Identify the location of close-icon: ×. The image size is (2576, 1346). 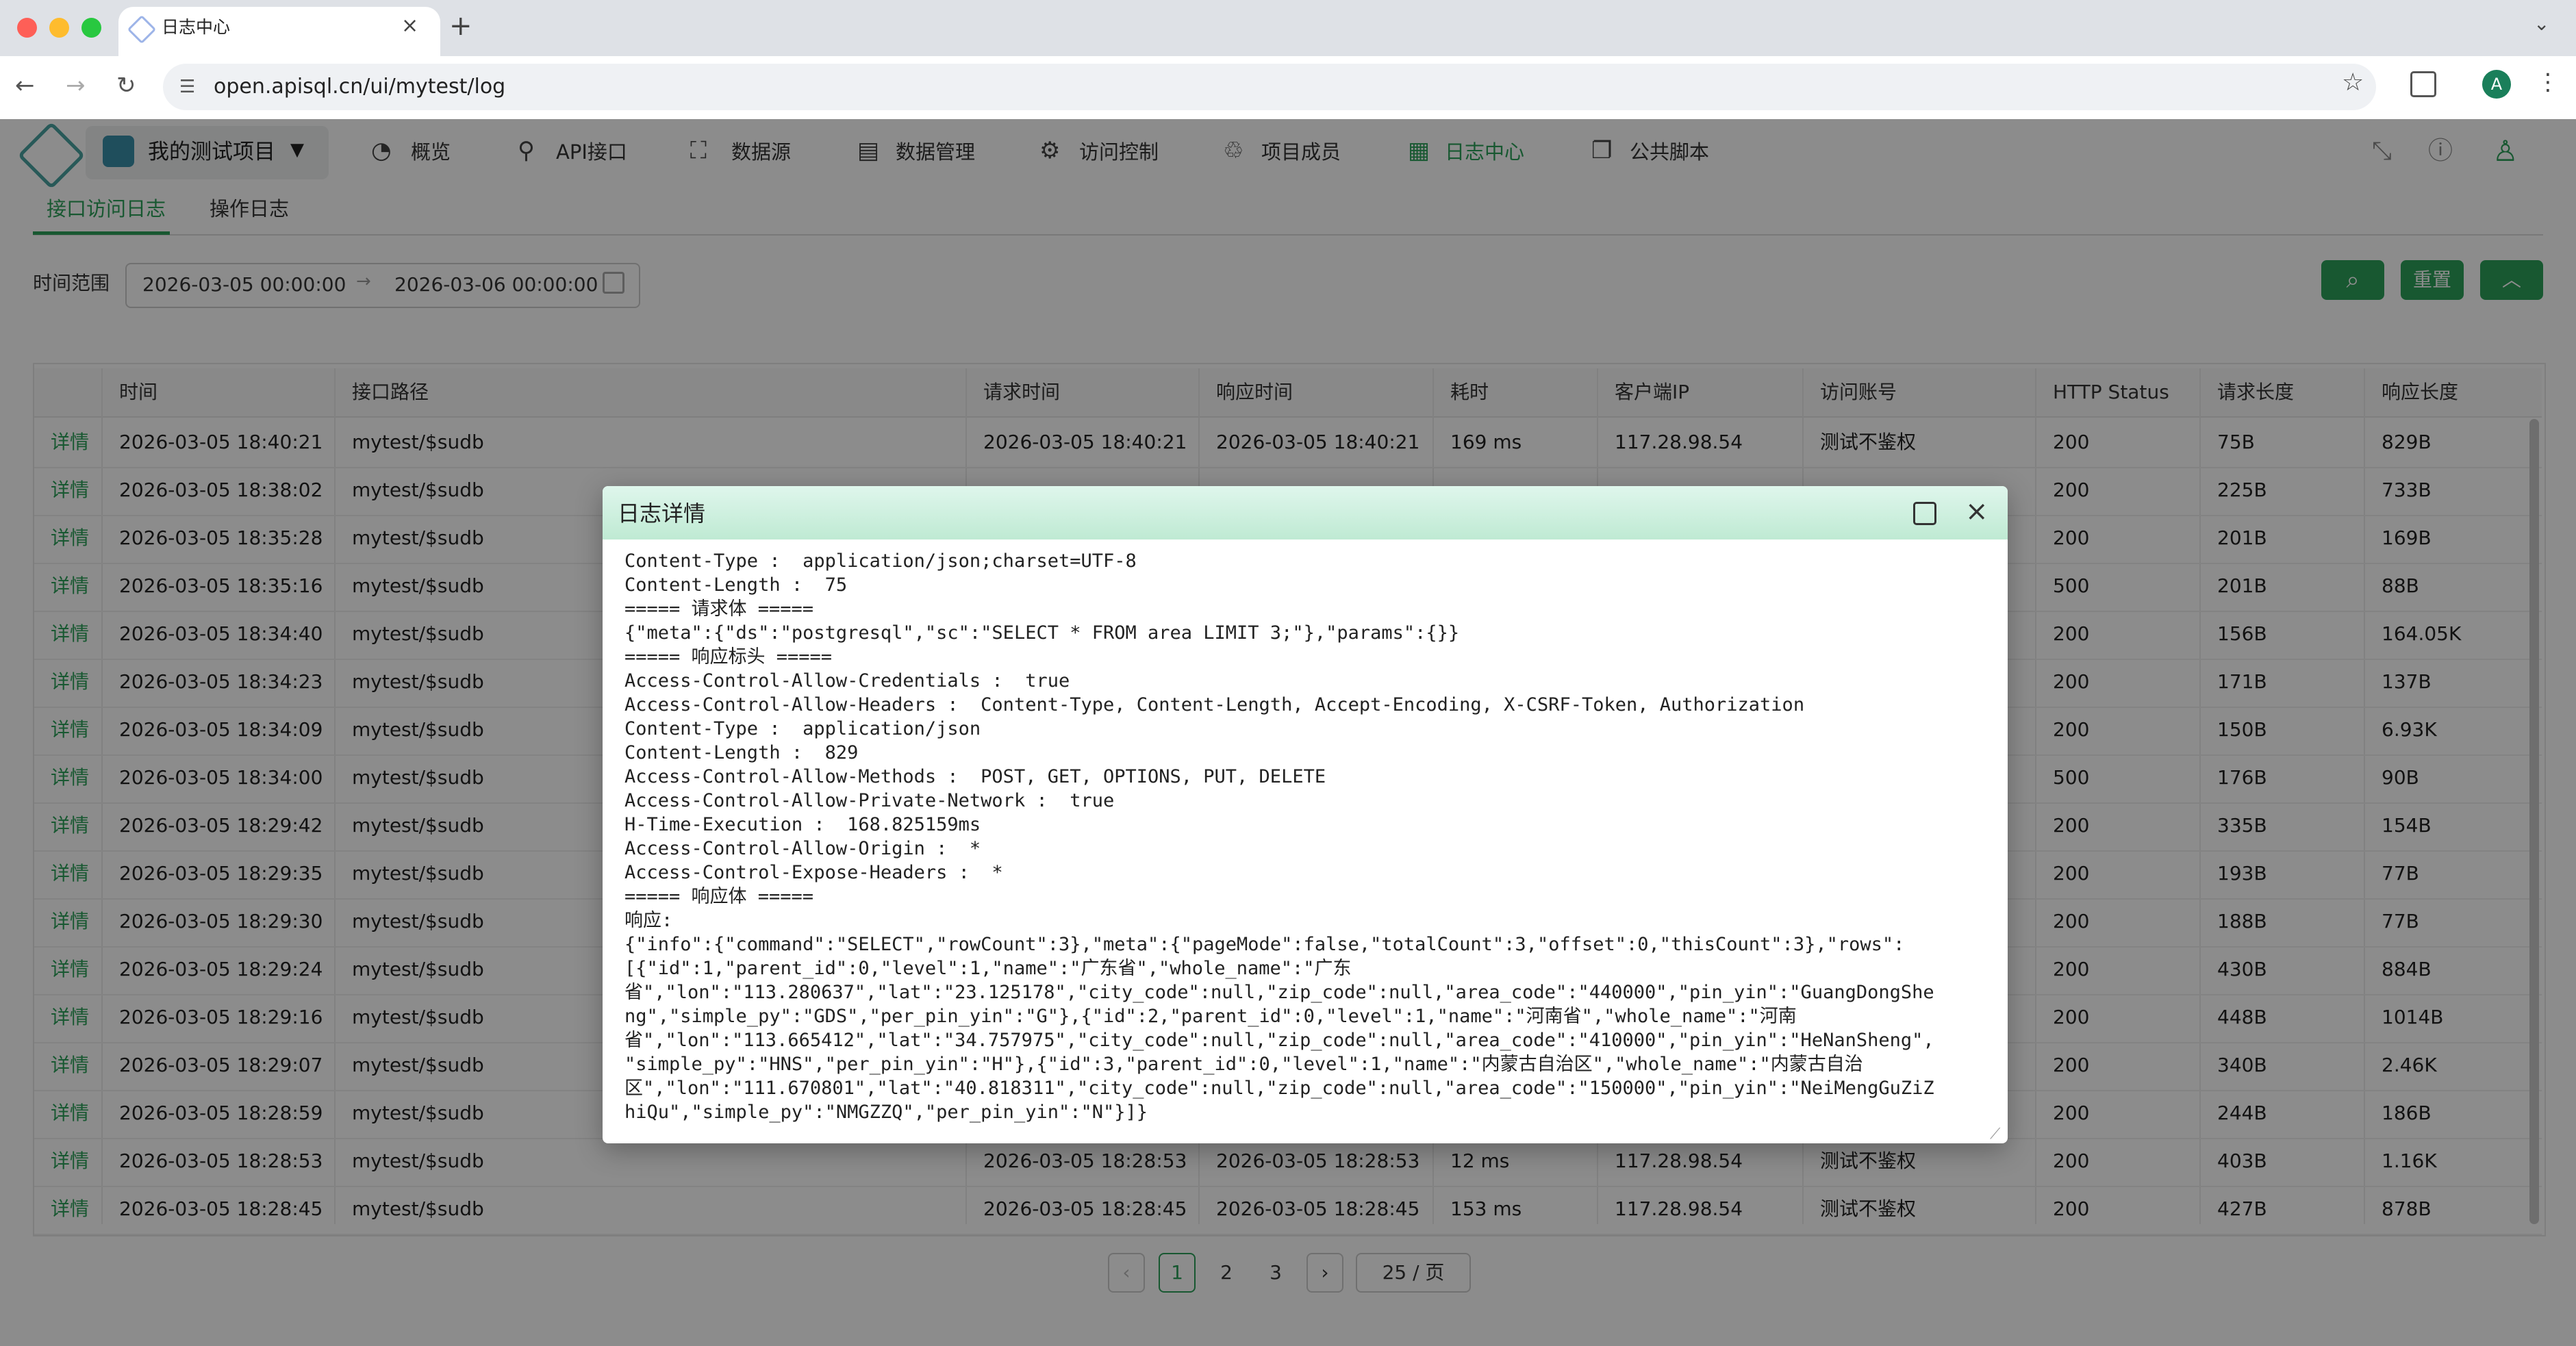
(1977, 511).